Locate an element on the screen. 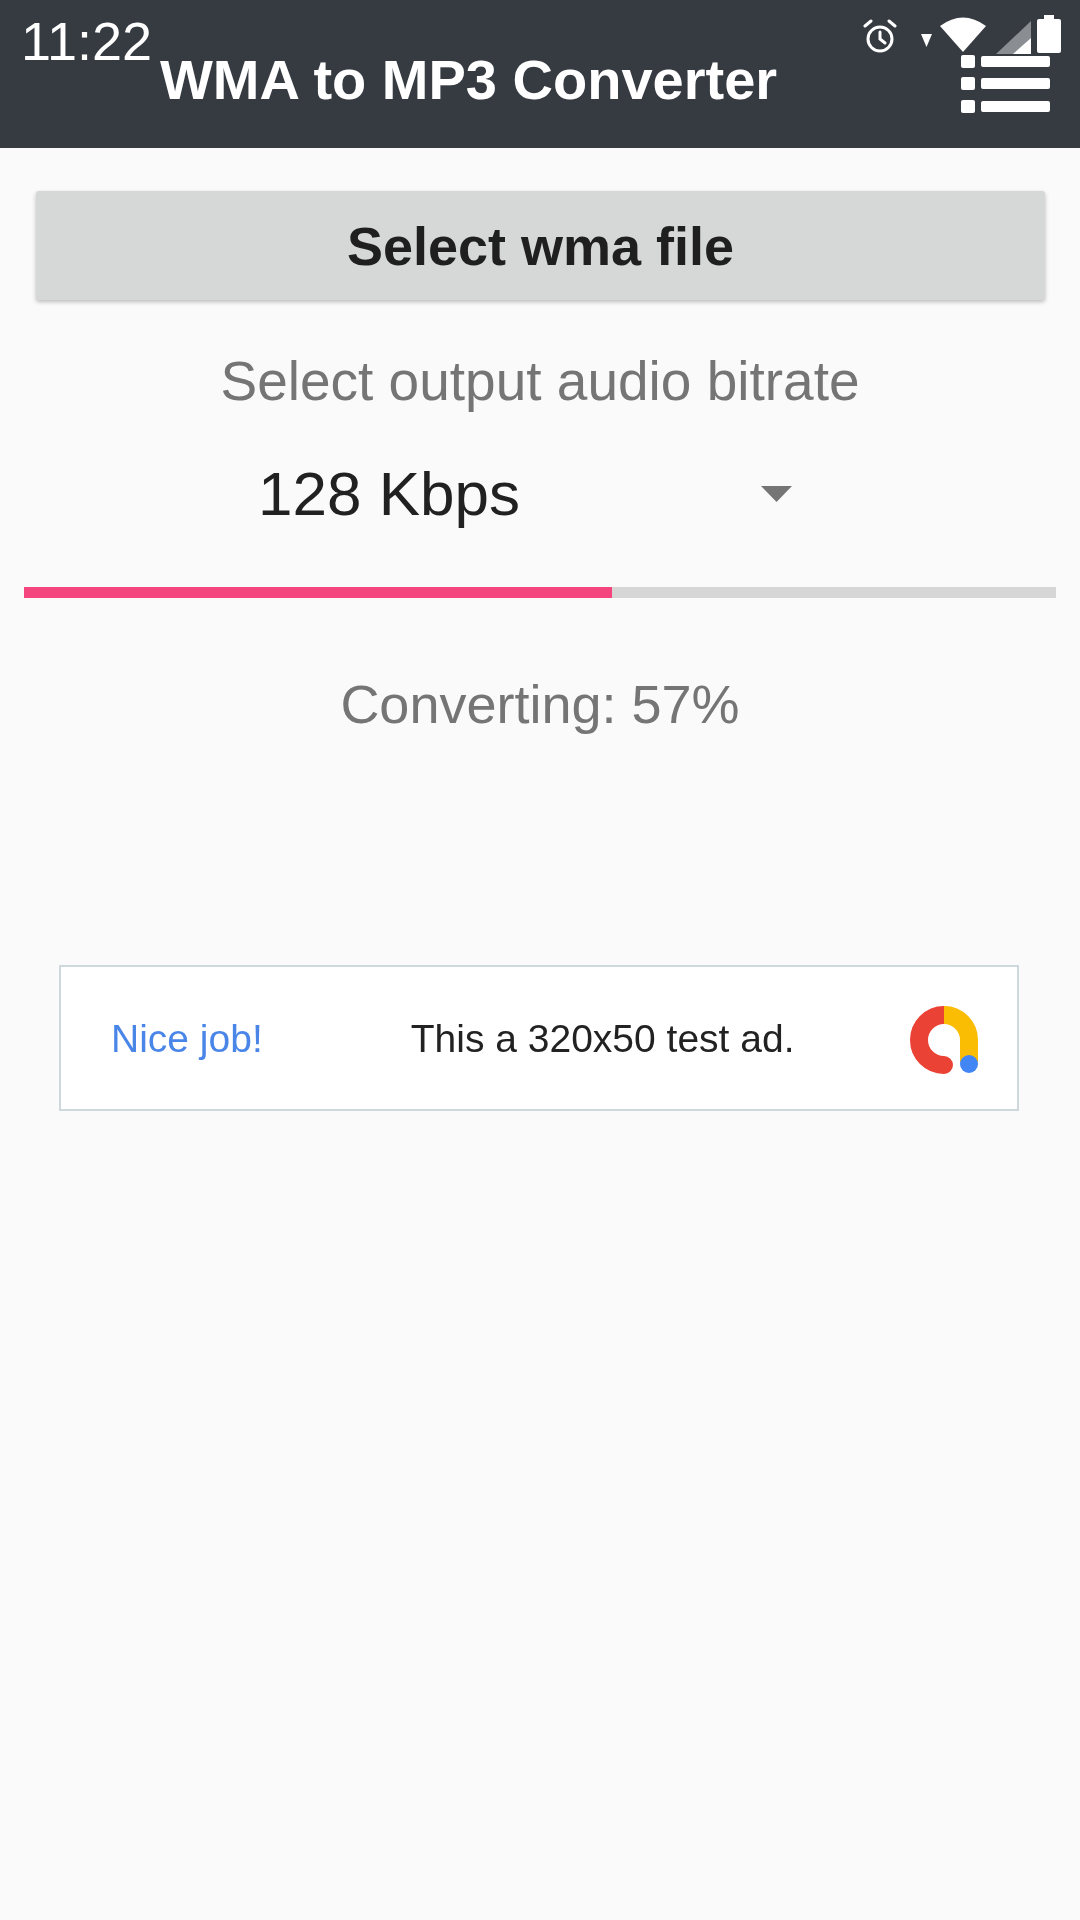  ad-text: This a 320x50 test ad. is located at coordinates (602, 1038).